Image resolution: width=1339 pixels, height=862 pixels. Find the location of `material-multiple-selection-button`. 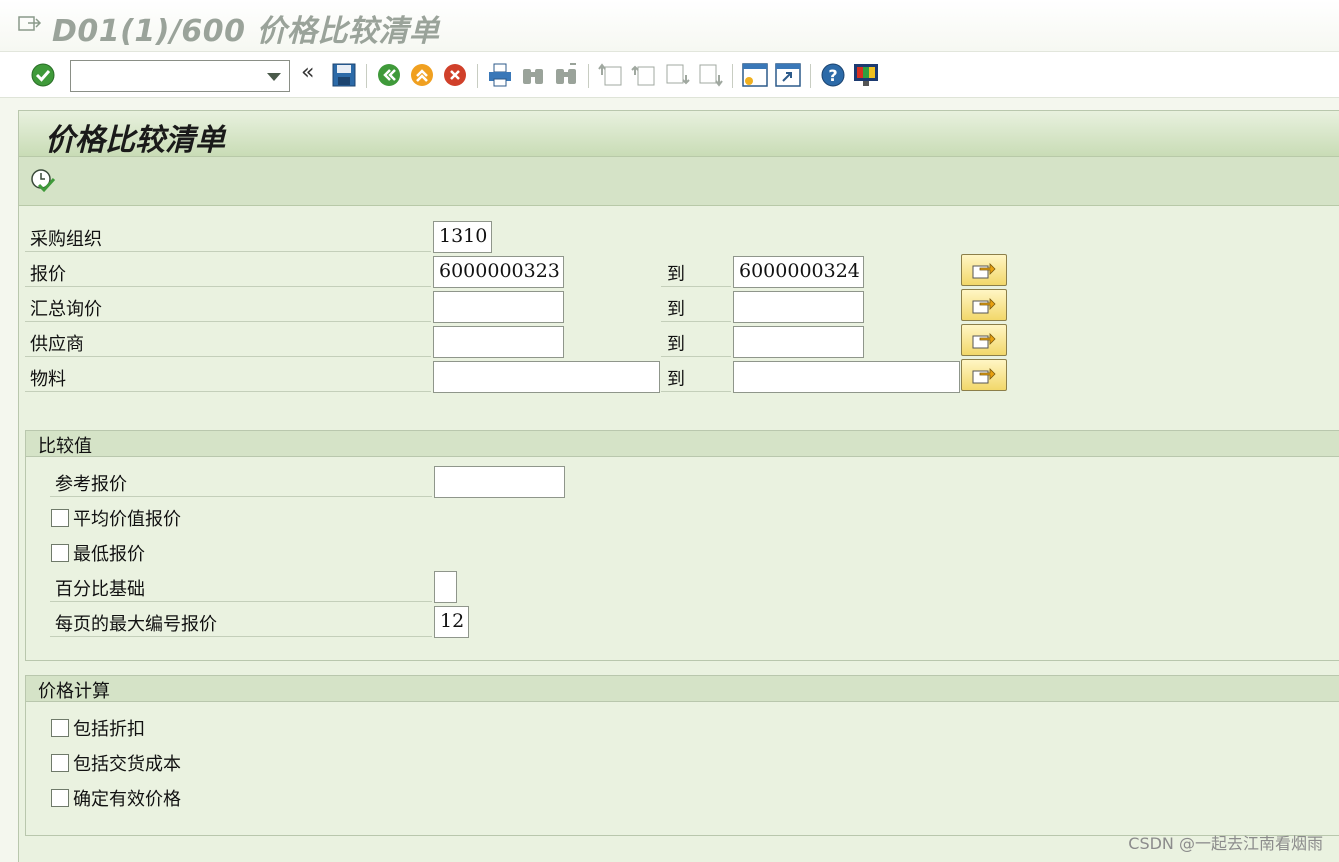

material-multiple-selection-button is located at coordinates (984, 375).